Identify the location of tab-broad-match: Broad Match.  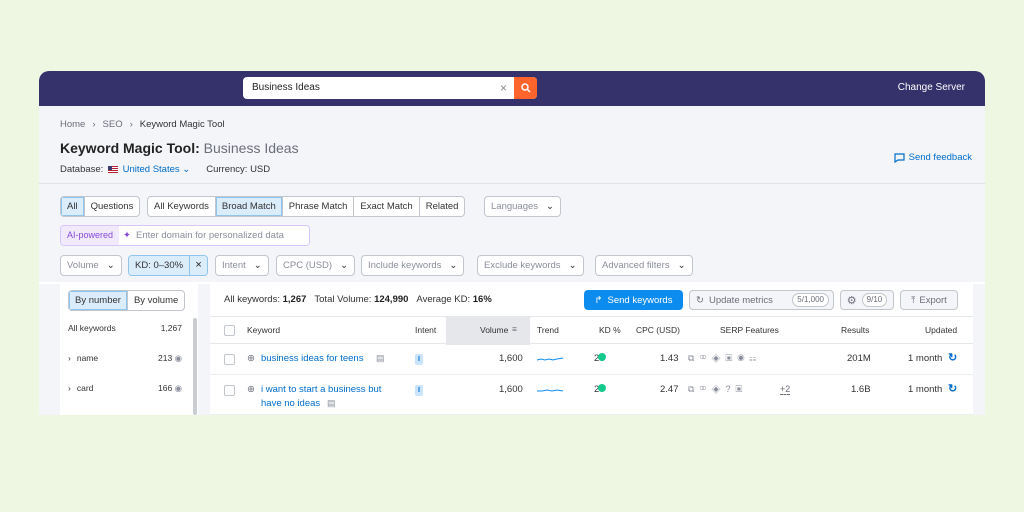
(249, 206).